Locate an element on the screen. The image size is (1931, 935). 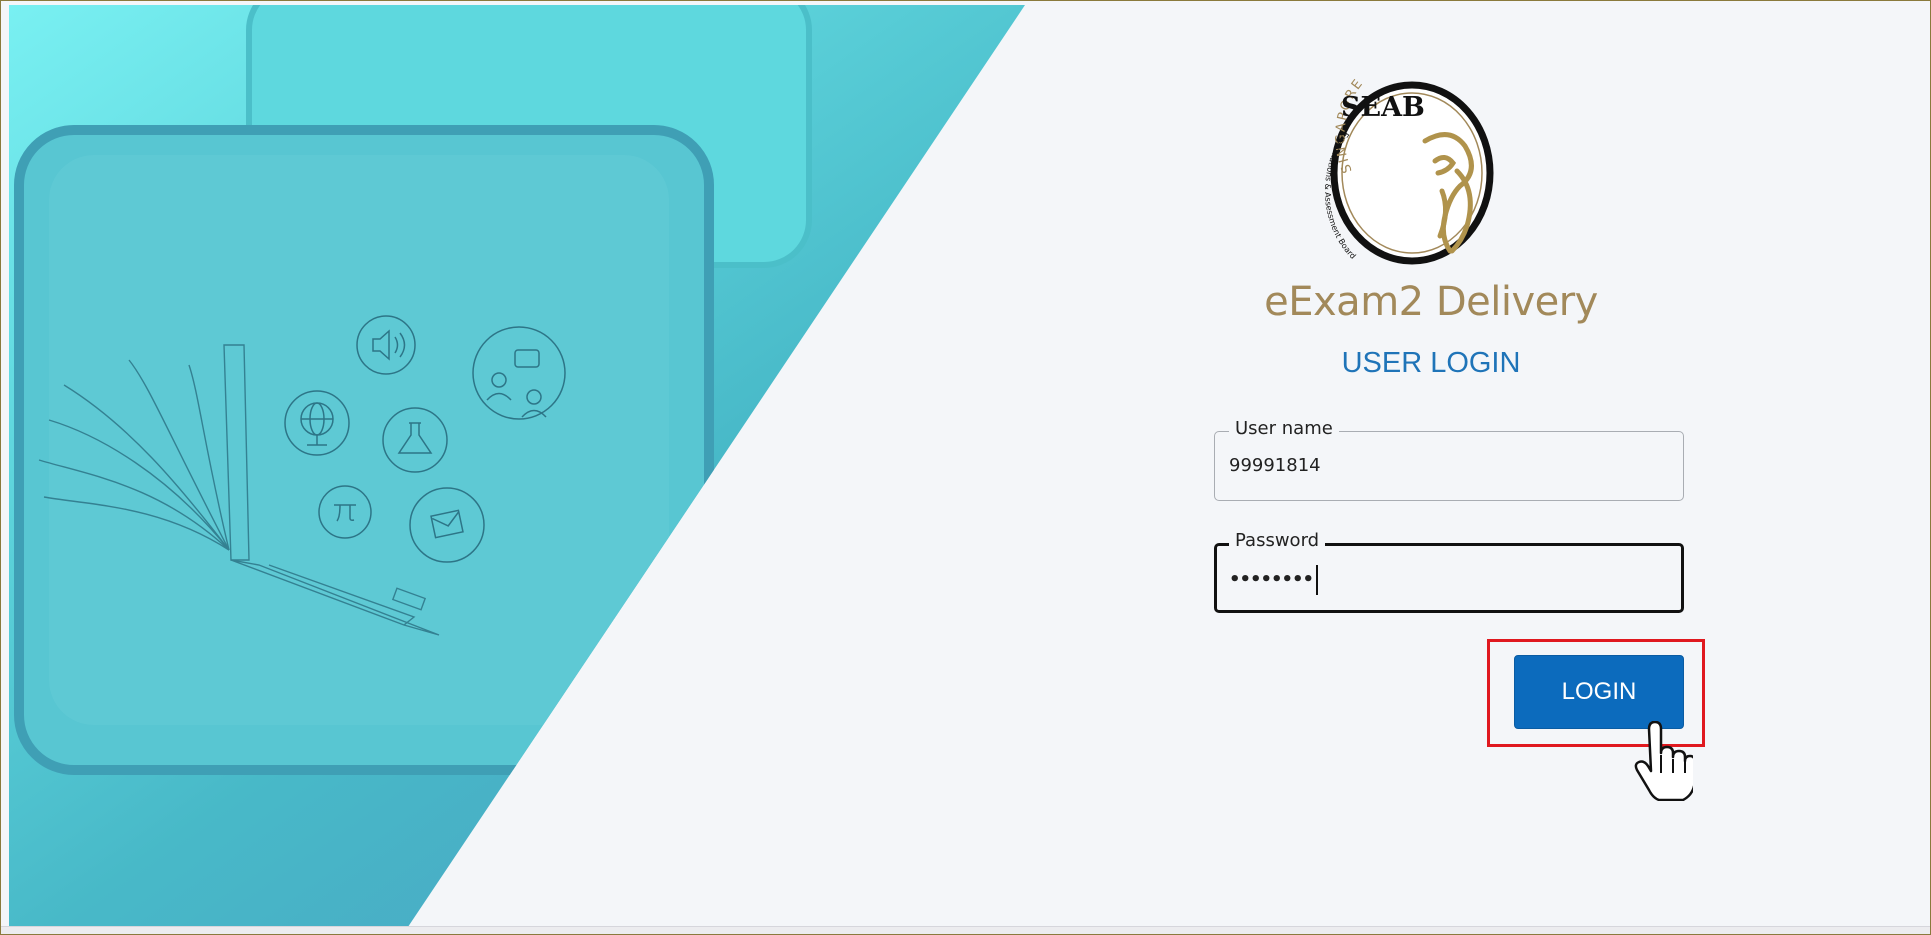
login-heading: USER LOGIN is located at coordinates (1431, 363).